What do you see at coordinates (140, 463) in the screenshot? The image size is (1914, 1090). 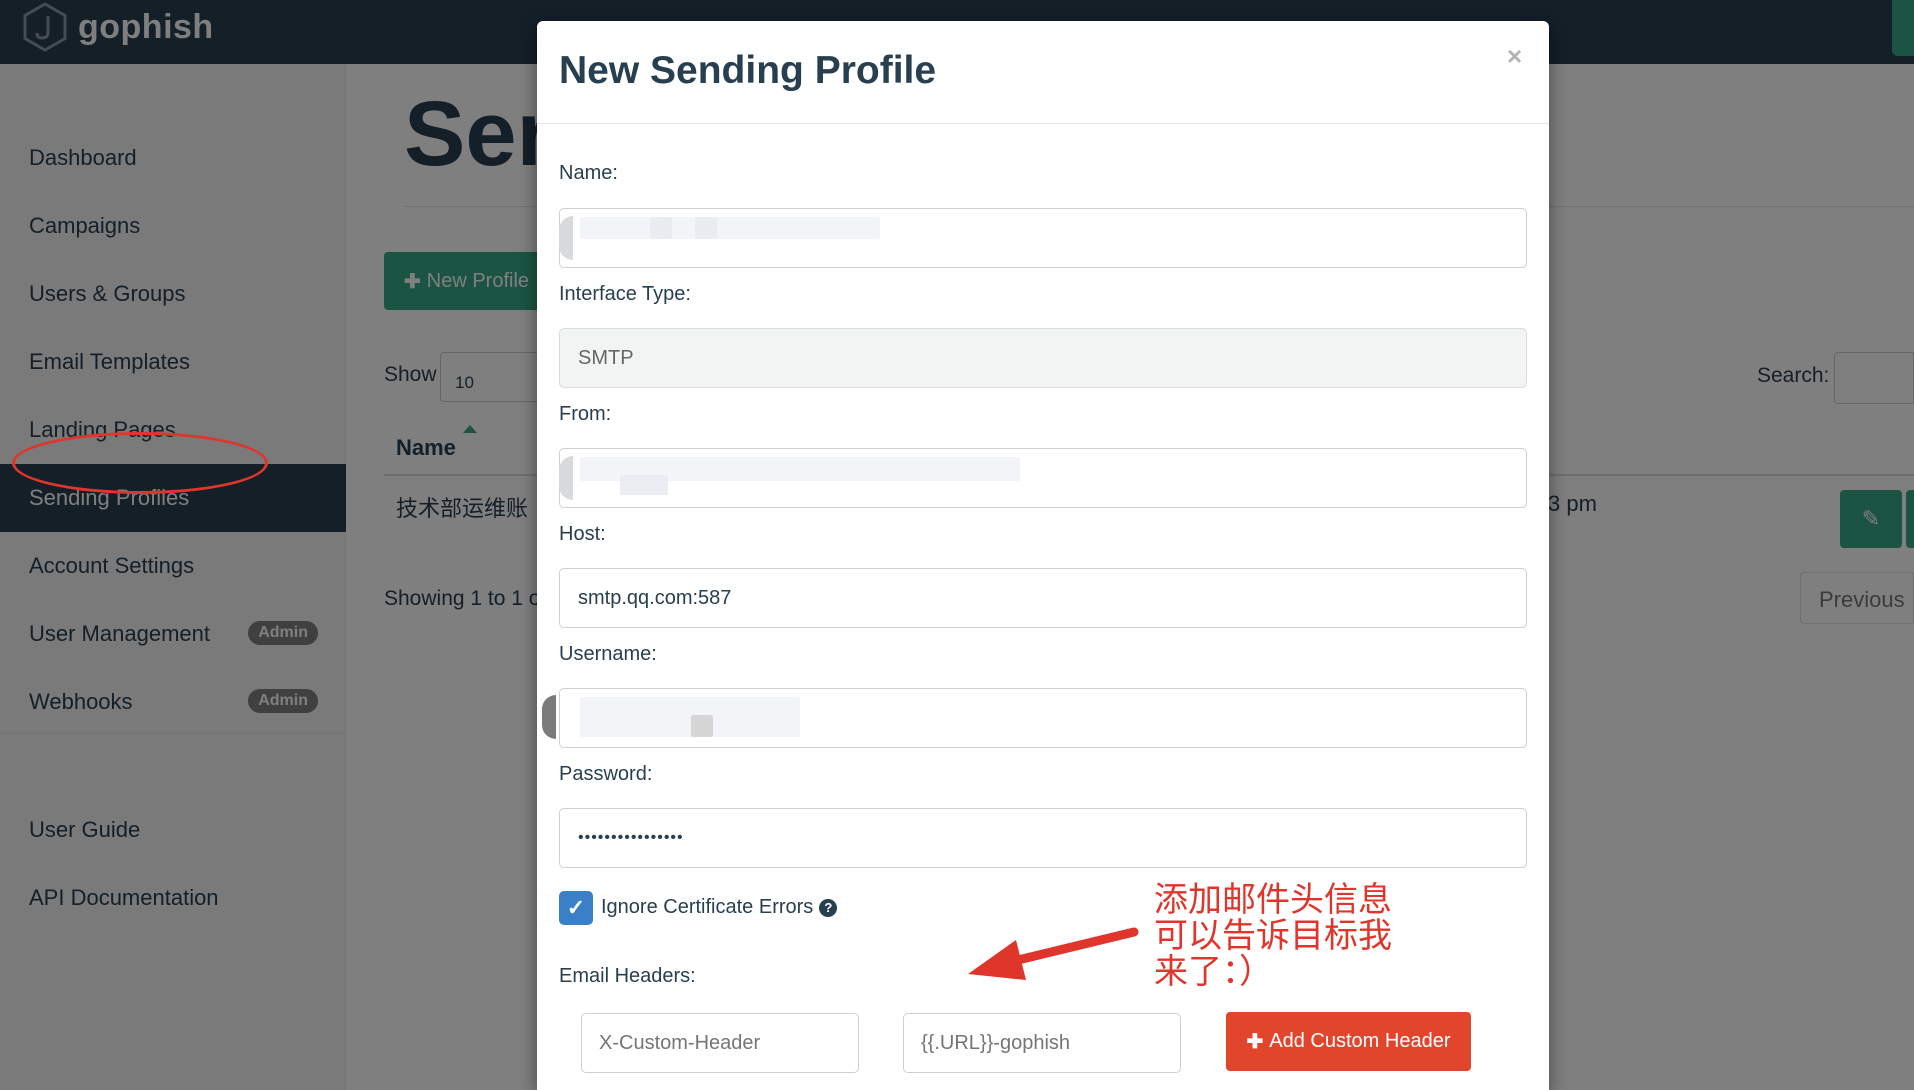 I see `annotation-circle` at bounding box center [140, 463].